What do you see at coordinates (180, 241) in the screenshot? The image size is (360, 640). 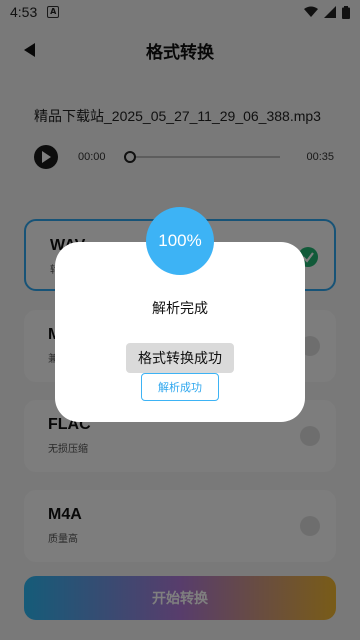 I see `percent-badge: 100%` at bounding box center [180, 241].